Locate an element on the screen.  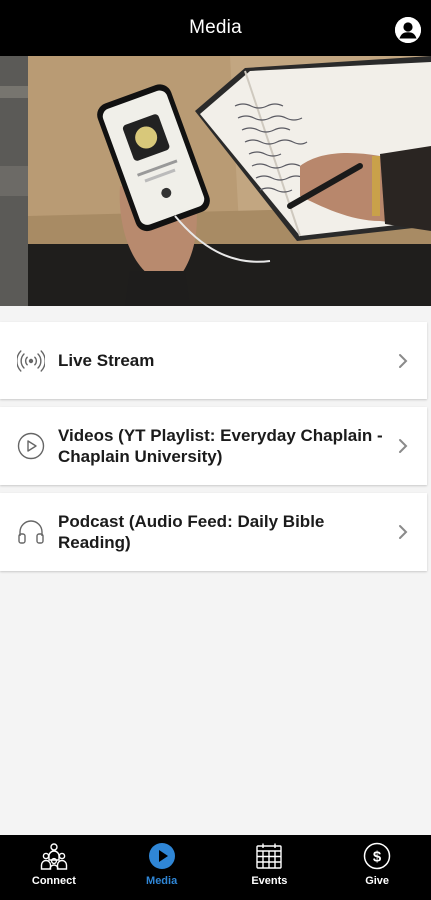
list-item-label: Live Stream is located at coordinates (106, 360).